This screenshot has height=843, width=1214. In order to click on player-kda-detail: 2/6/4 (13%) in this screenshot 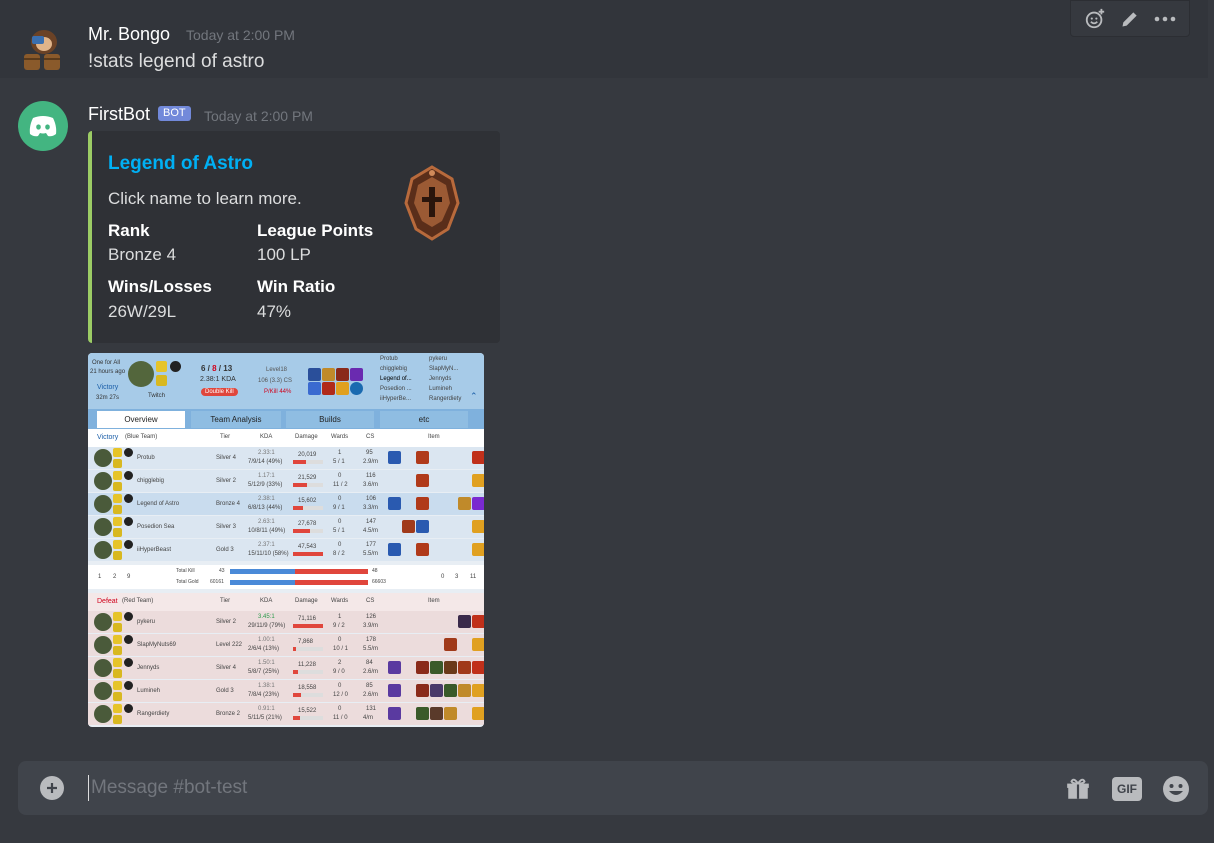, I will do `click(264, 649)`.